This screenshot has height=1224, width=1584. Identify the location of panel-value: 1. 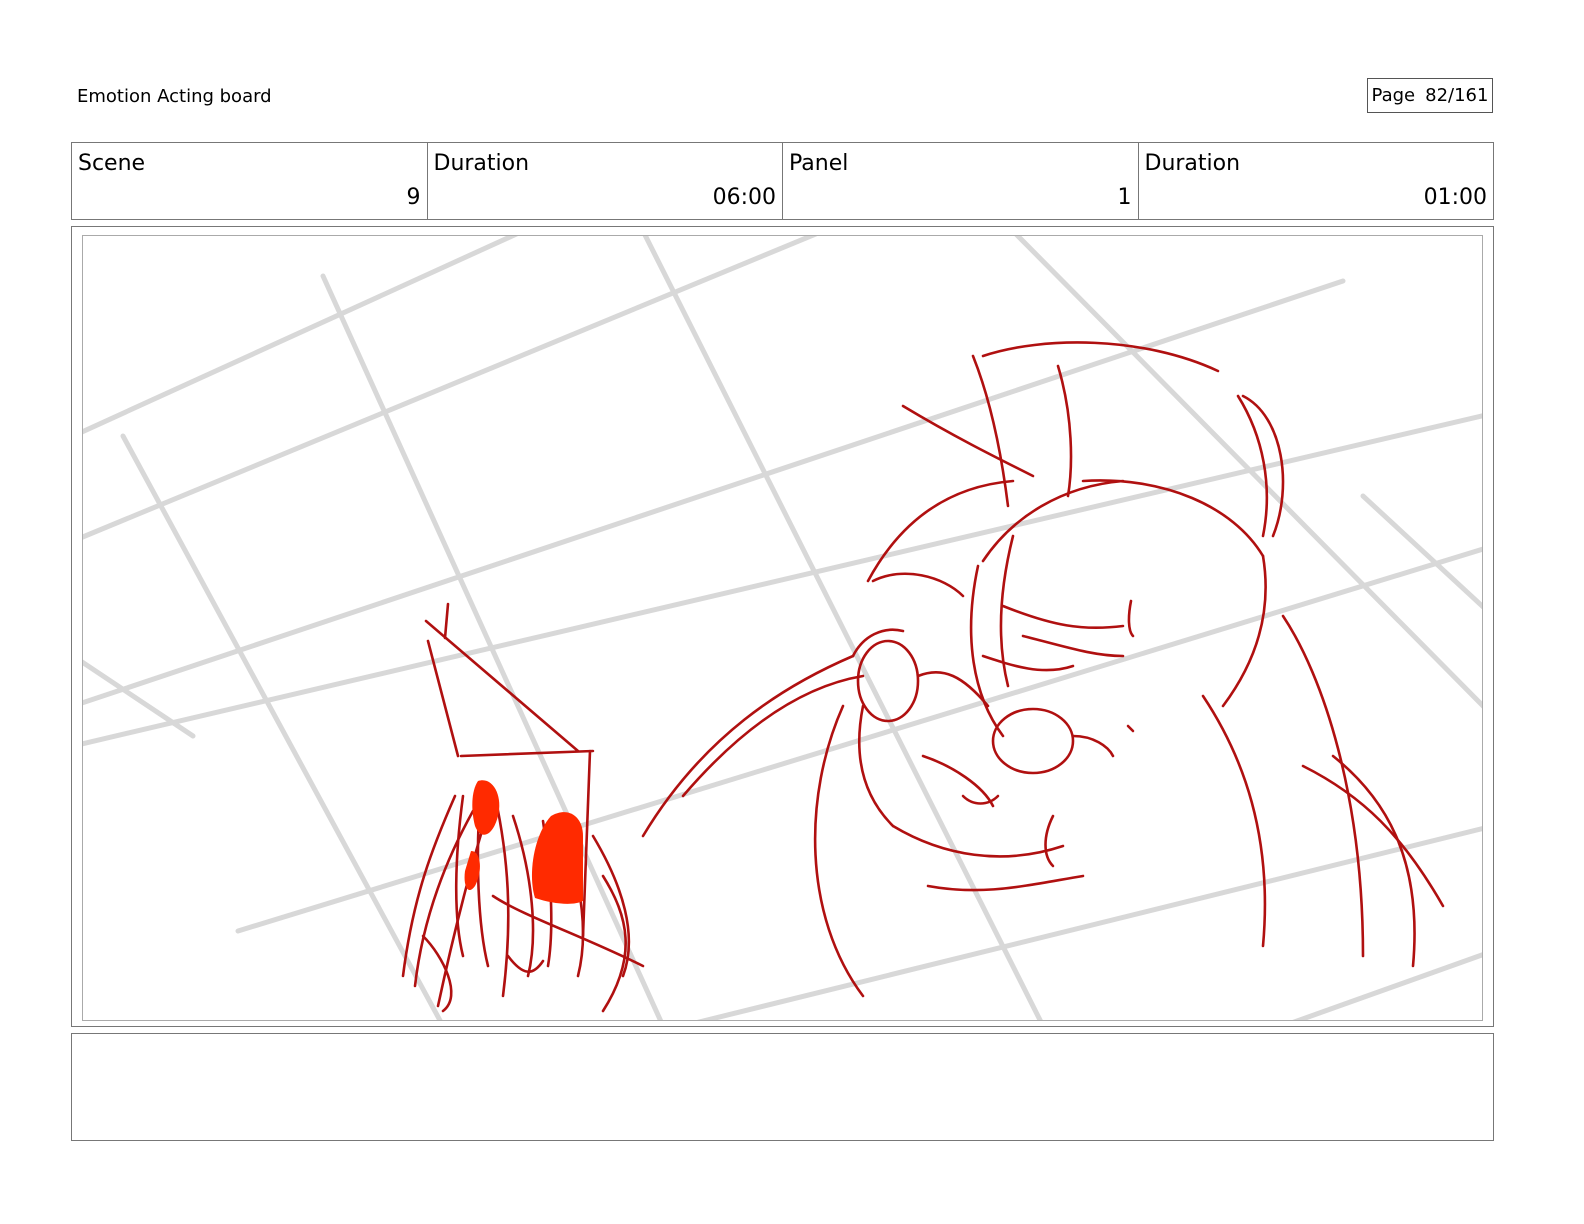
(1124, 197).